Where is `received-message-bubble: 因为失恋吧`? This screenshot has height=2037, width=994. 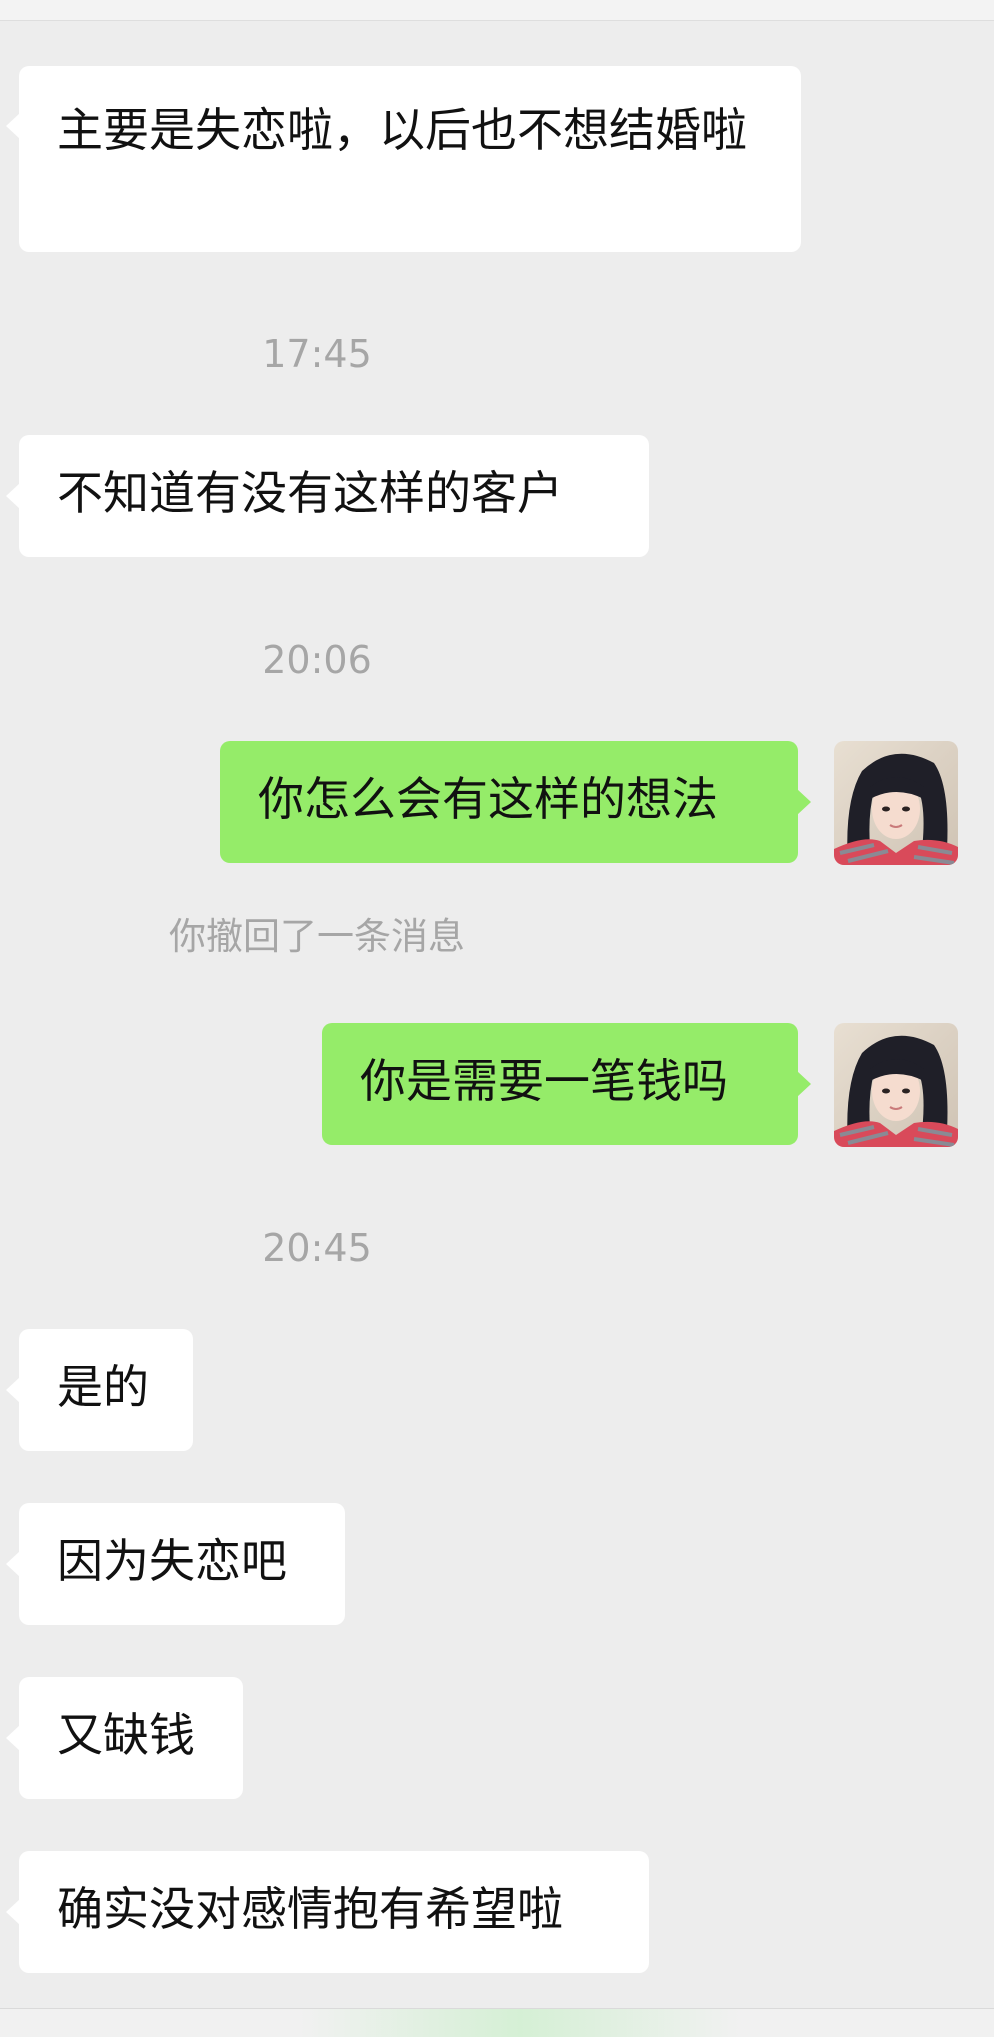 received-message-bubble: 因为失恋吧 is located at coordinates (175, 1564).